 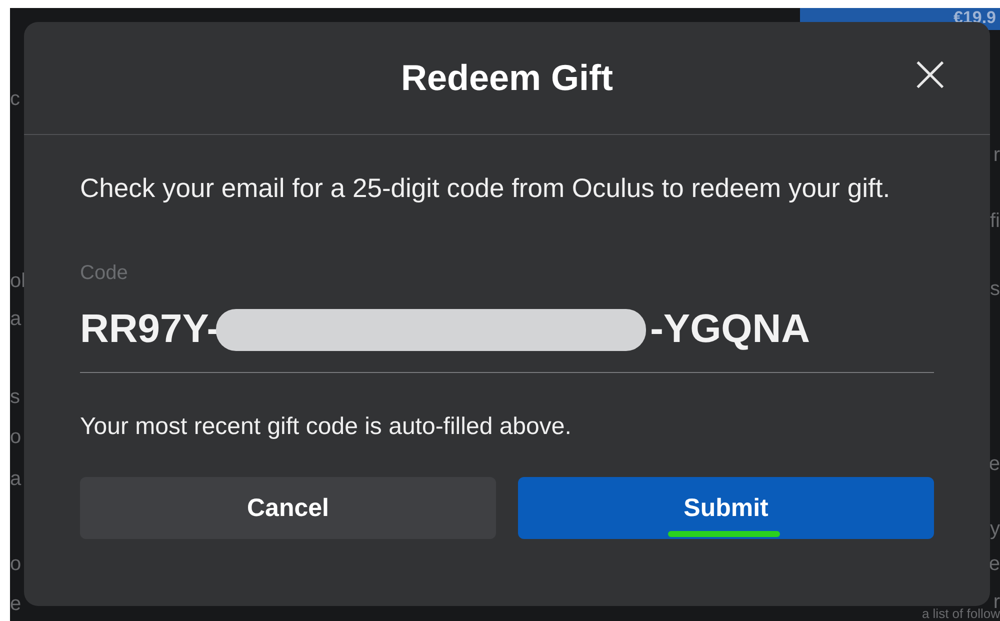 What do you see at coordinates (726, 508) in the screenshot?
I see `submit-button: Submit` at bounding box center [726, 508].